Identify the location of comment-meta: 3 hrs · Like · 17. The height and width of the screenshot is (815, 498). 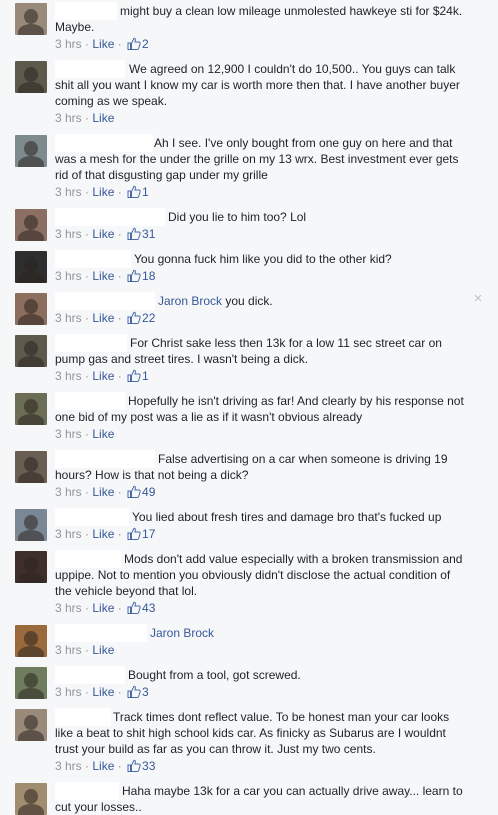
(105, 534).